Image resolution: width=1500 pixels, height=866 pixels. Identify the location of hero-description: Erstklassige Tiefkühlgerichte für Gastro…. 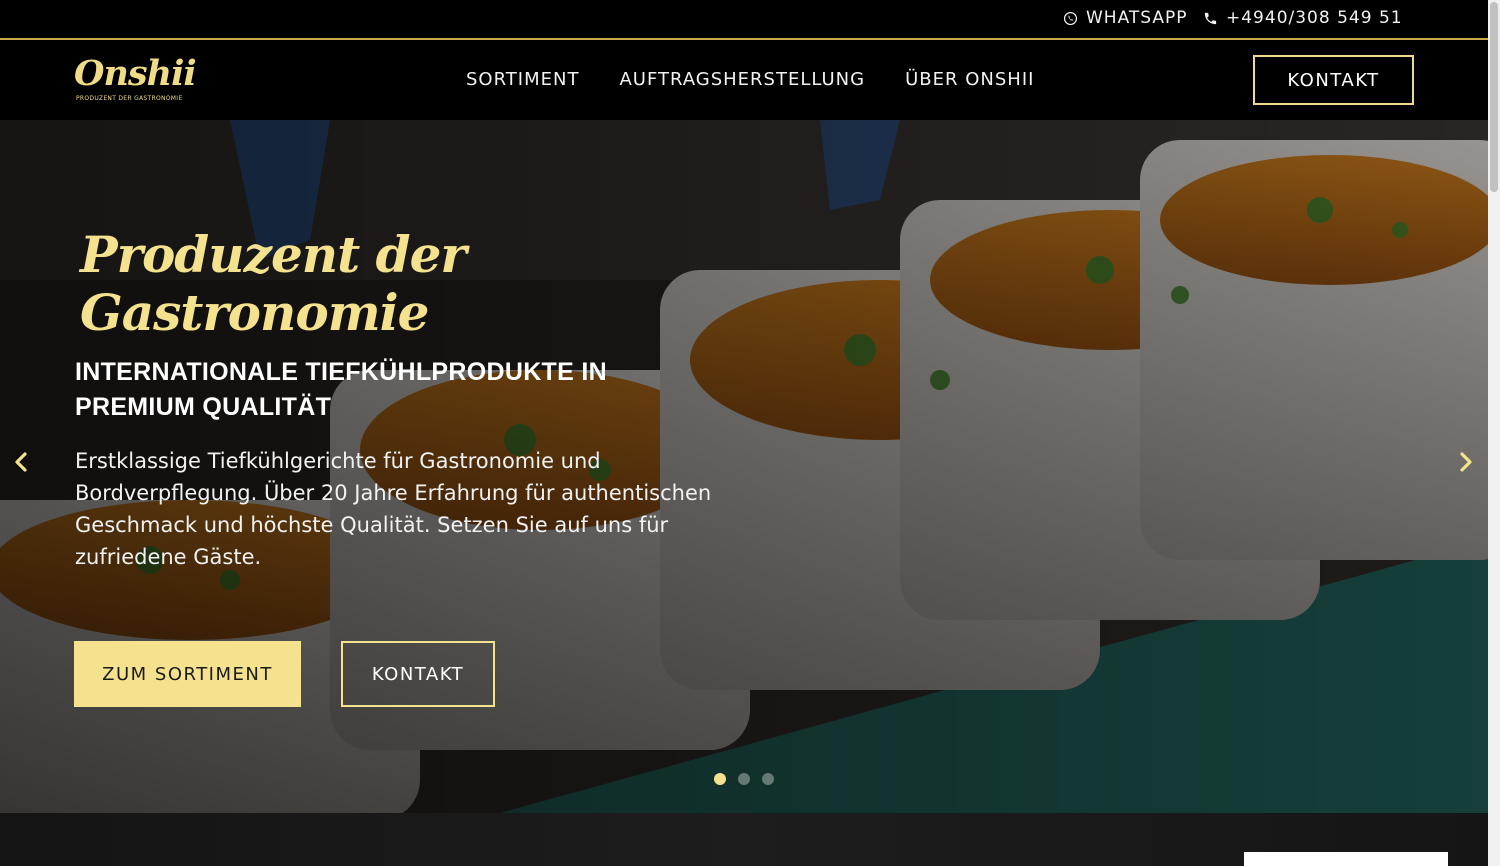
(393, 509).